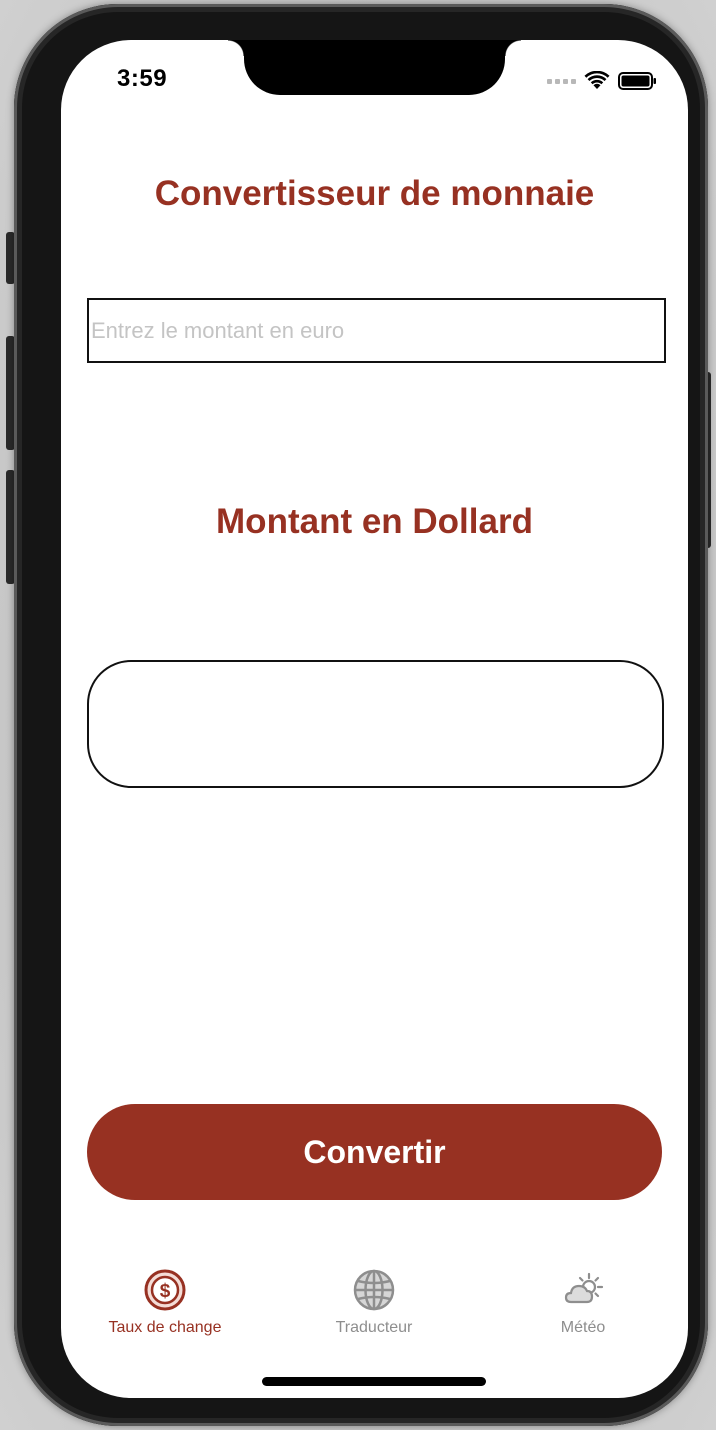  I want to click on status-time: 3:59, so click(142, 78).